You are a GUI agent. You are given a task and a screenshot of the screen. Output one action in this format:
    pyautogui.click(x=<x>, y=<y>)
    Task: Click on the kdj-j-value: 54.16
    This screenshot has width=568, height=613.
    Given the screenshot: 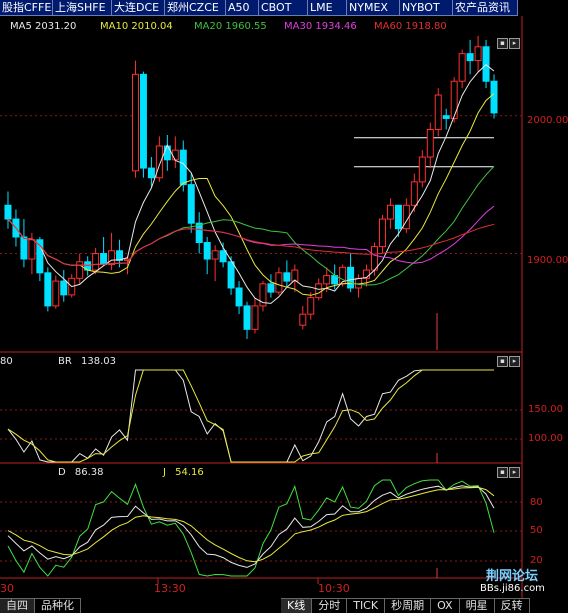 What is the action you would take?
    pyautogui.click(x=189, y=472)
    